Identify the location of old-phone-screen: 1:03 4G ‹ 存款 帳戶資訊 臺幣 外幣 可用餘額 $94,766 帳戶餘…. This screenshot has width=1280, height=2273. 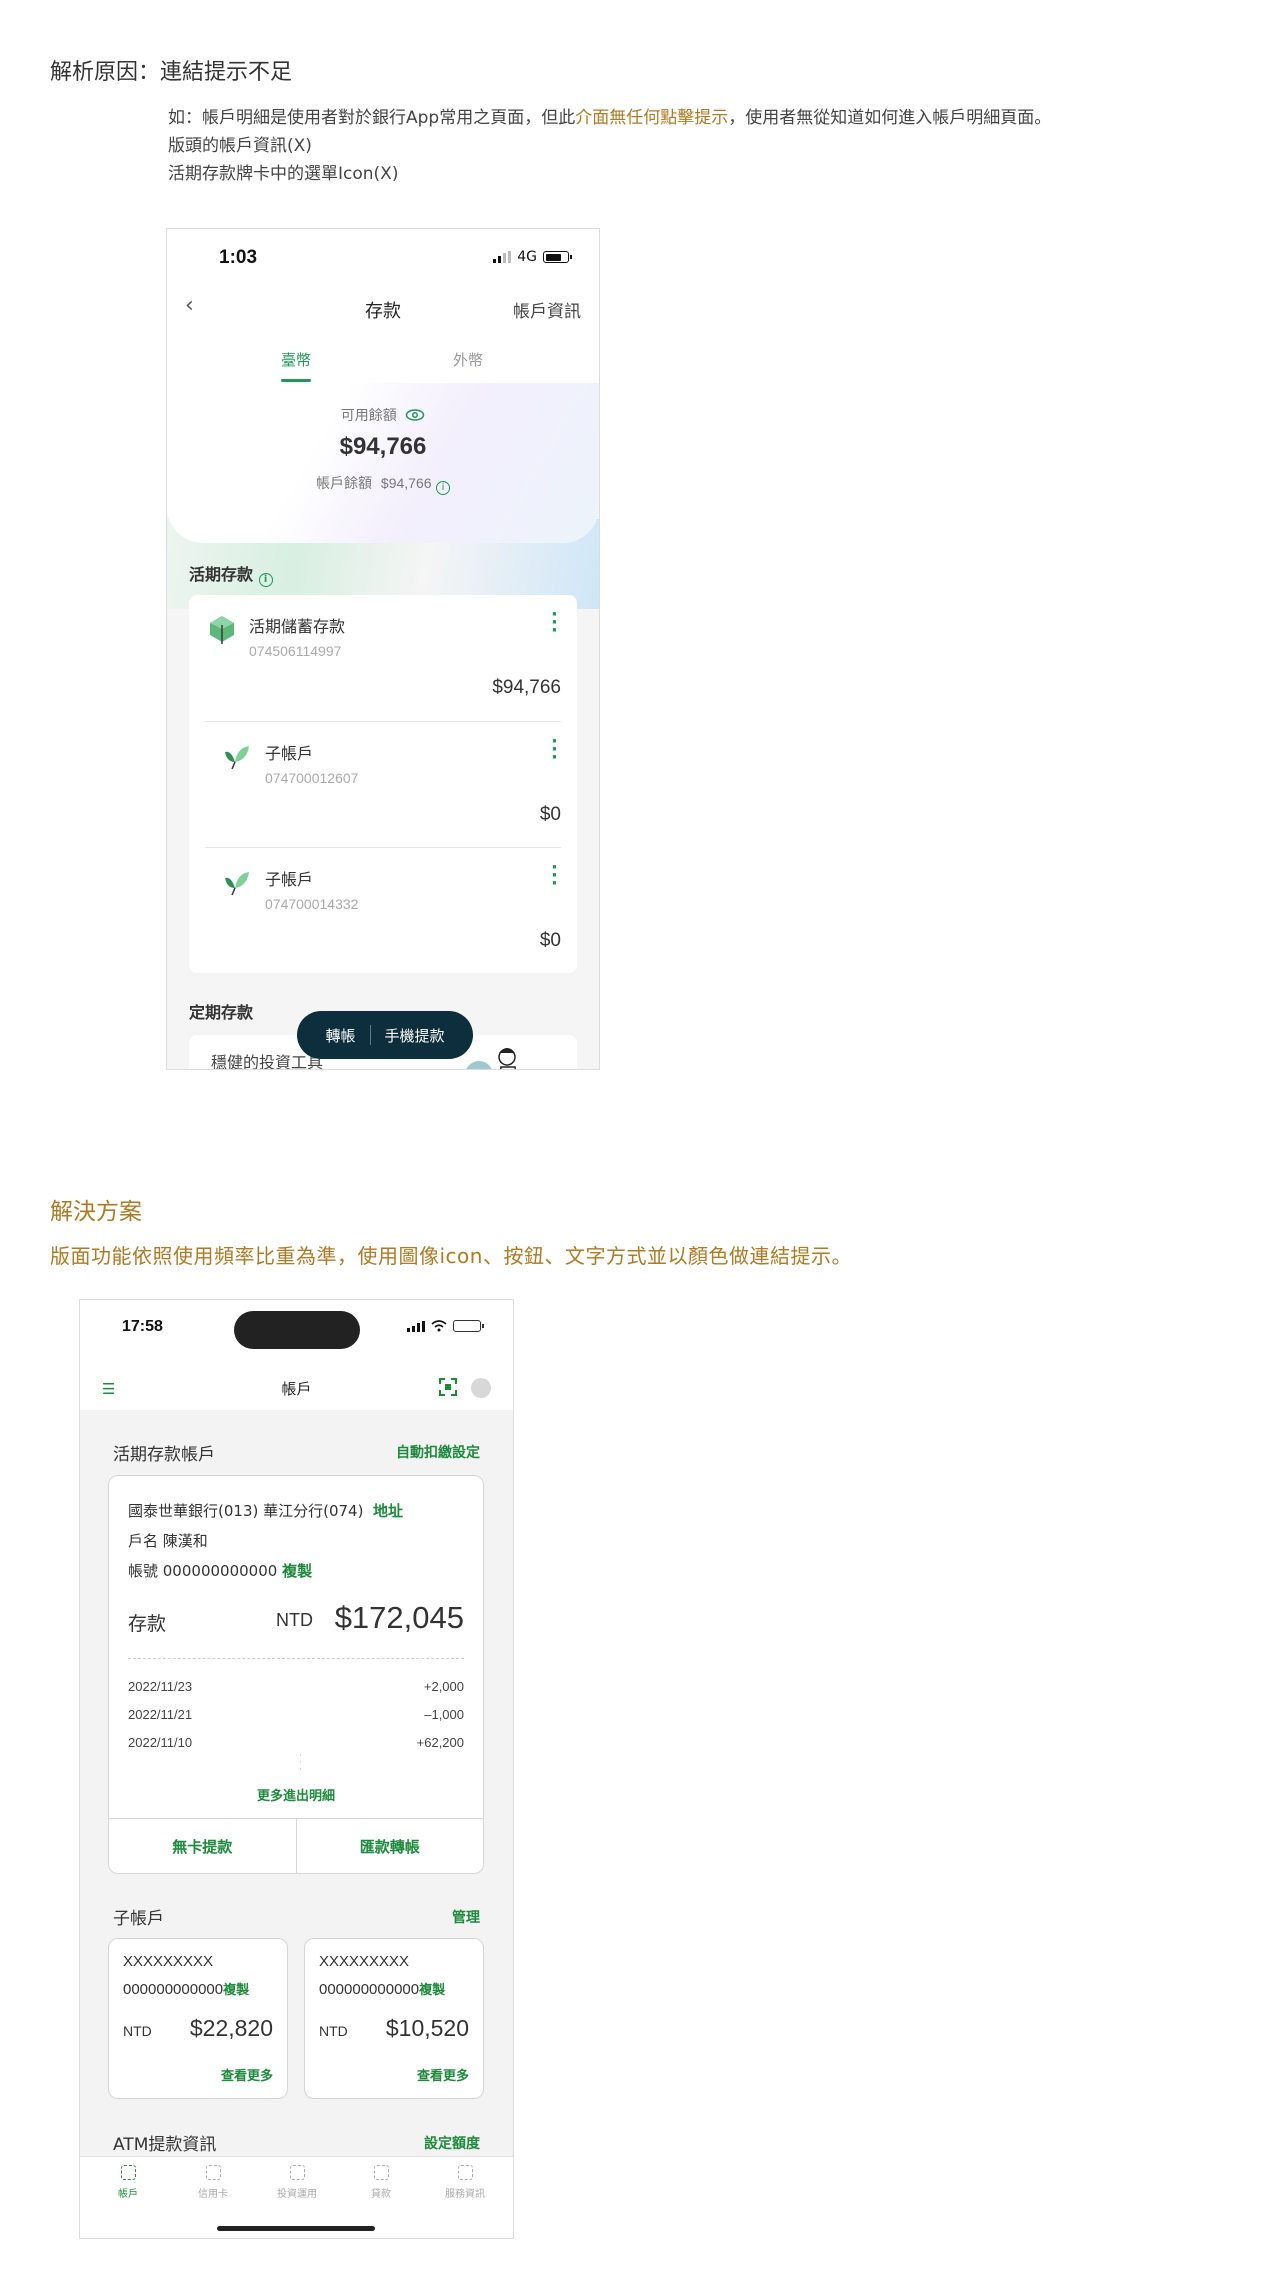
(383, 649).